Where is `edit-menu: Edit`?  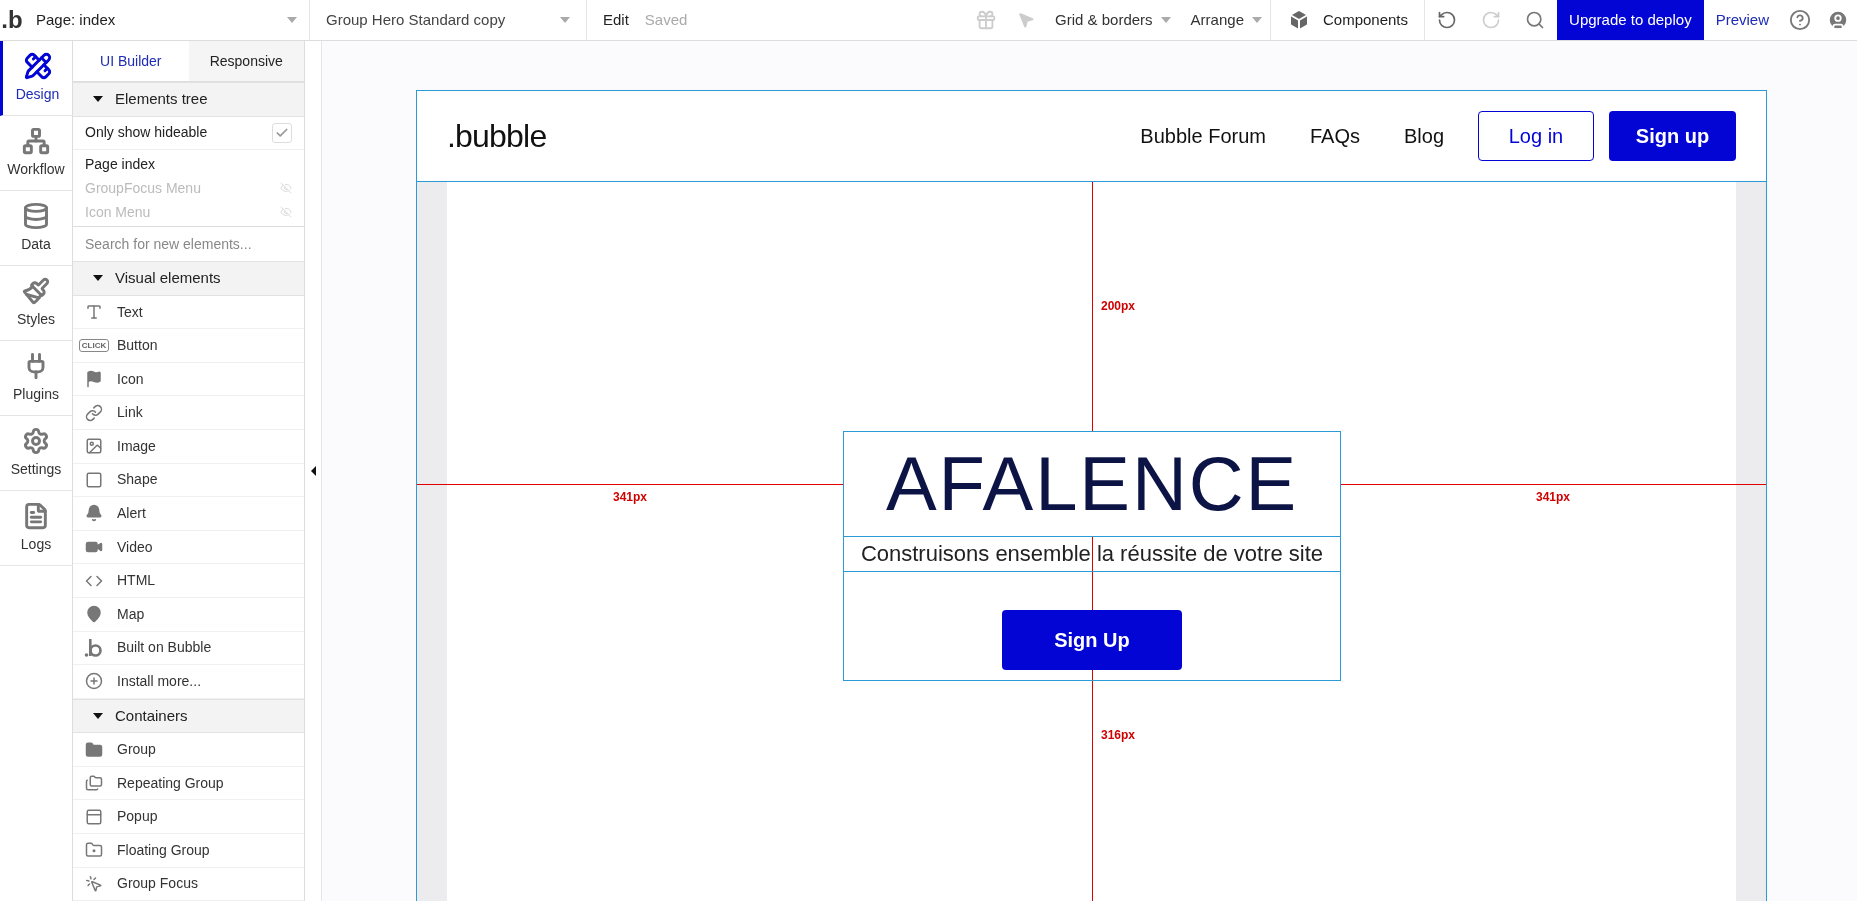 edit-menu: Edit is located at coordinates (616, 20).